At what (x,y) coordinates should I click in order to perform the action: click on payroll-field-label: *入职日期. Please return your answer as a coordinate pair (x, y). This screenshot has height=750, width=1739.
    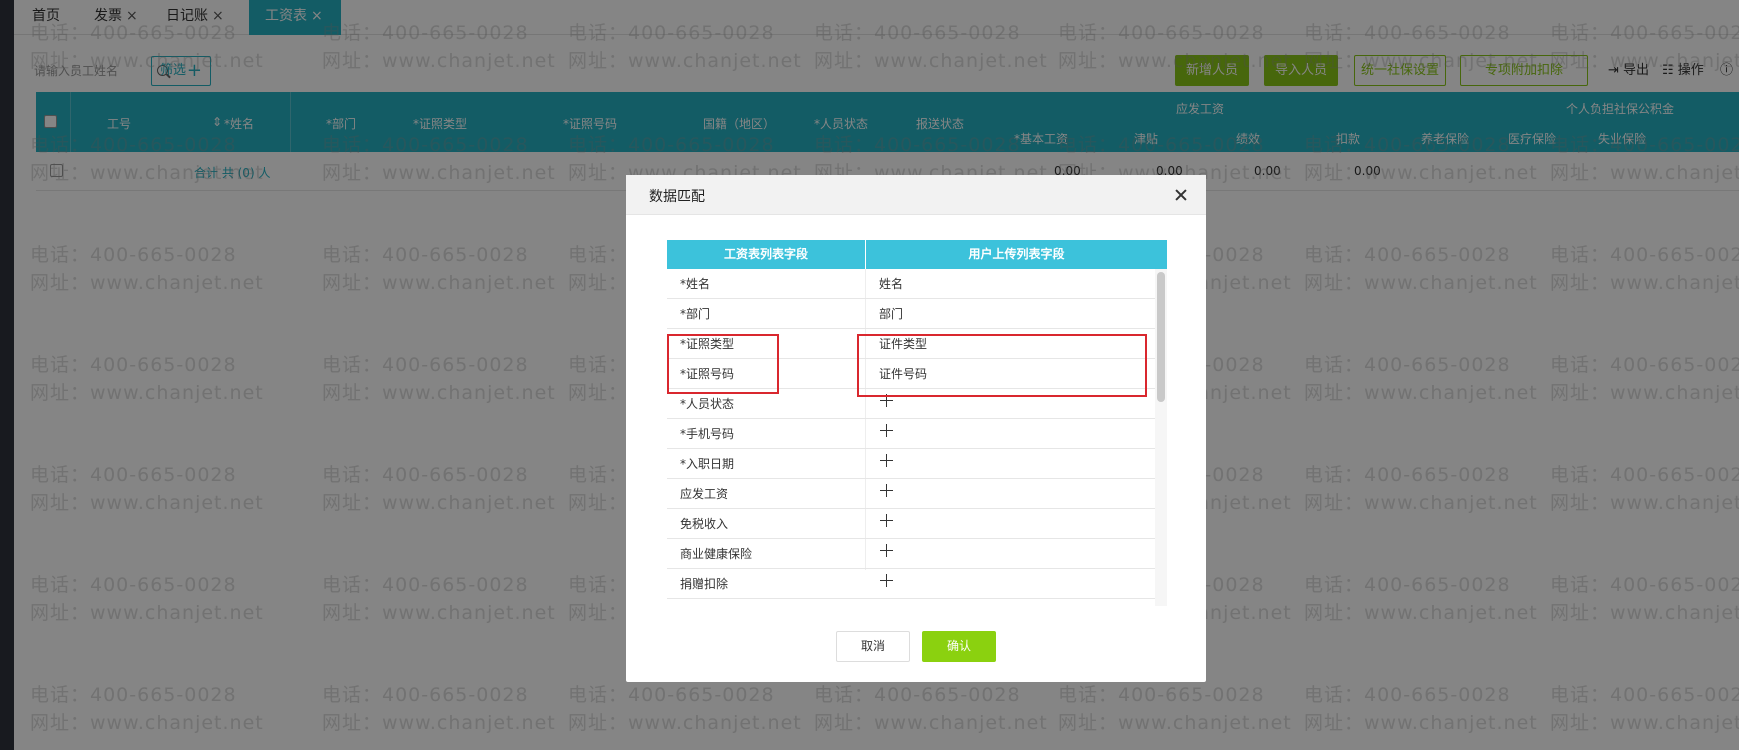
    Looking at the image, I should click on (707, 464).